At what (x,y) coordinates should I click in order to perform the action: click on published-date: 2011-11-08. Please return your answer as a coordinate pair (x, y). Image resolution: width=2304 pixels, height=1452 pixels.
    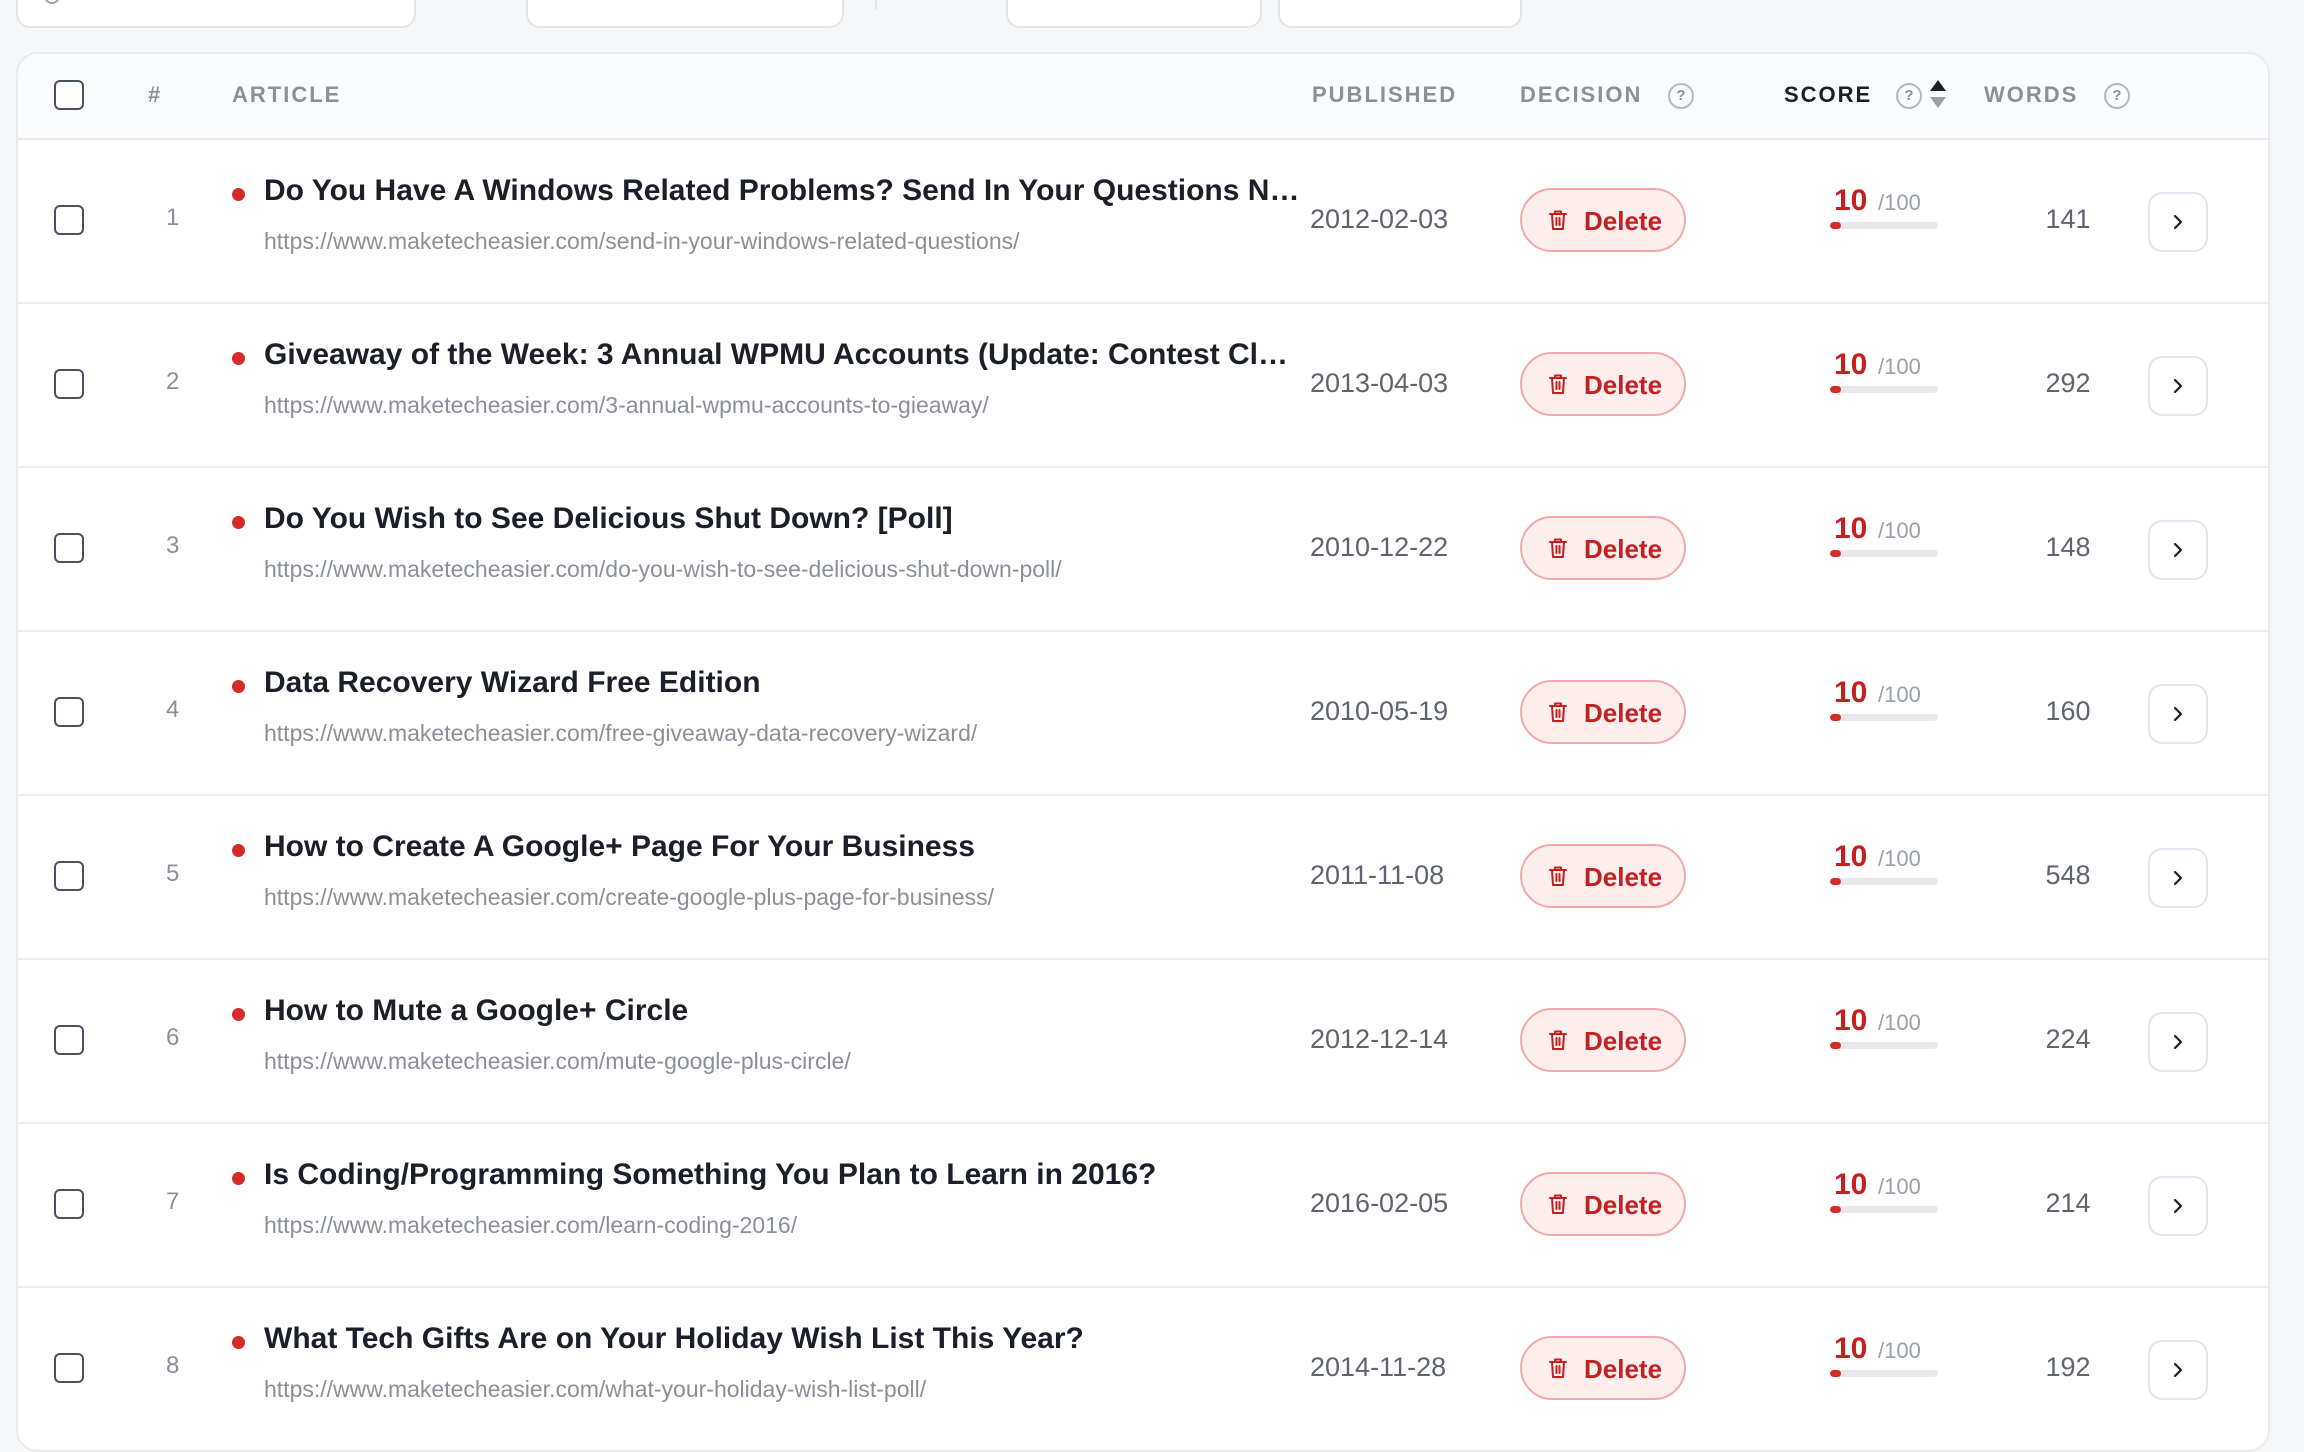
    Looking at the image, I should click on (1377, 875).